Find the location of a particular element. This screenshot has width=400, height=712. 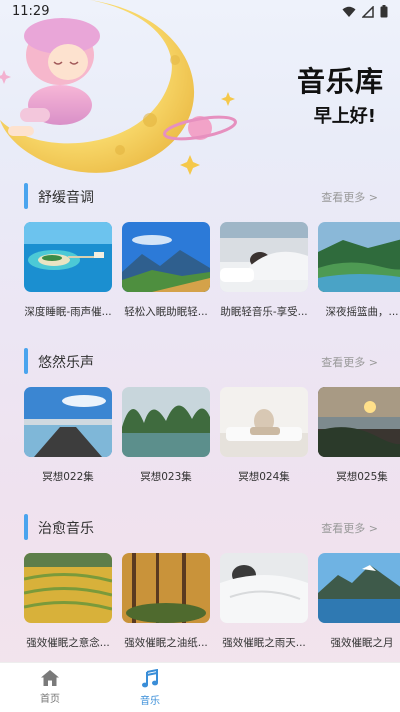

music-card: 冥想023集 is located at coordinates (166, 435).